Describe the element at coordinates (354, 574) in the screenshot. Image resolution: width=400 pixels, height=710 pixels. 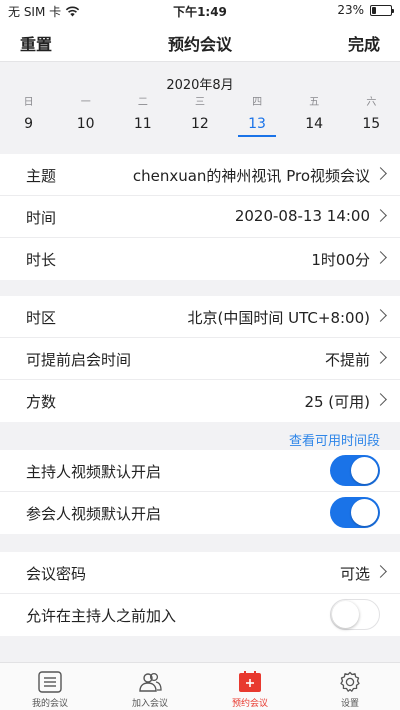
I see `password-value: 可选` at that location.